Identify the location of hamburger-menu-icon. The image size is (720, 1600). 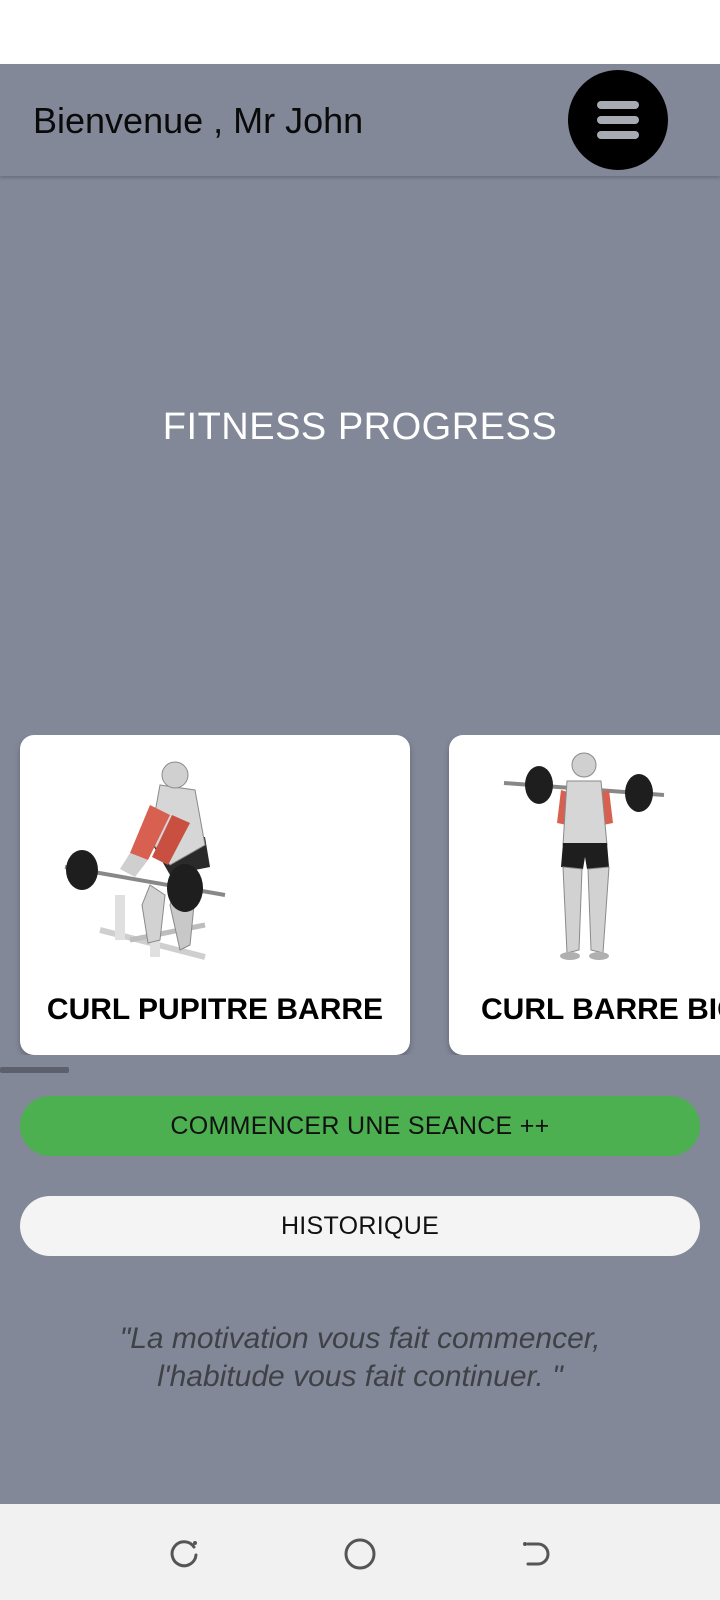
(618, 120).